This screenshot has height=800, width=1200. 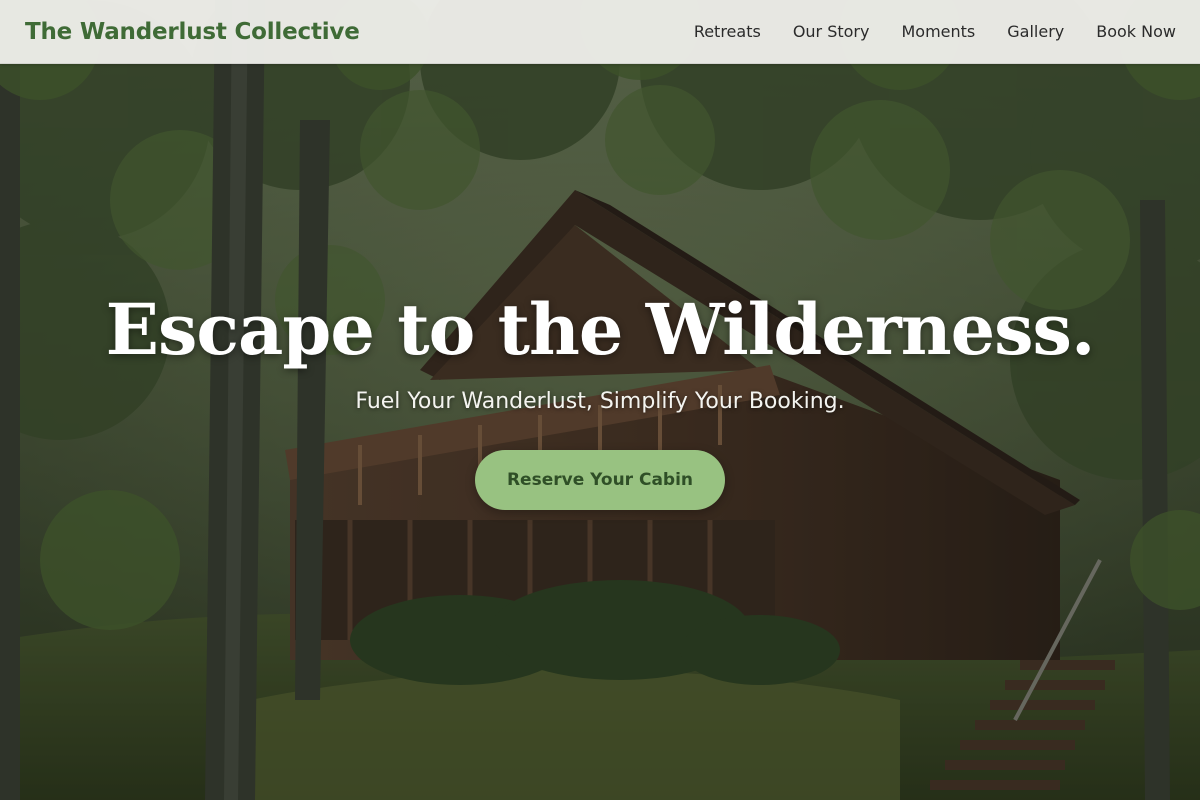 I want to click on nav-link-retreats: Retreats, so click(x=727, y=31).